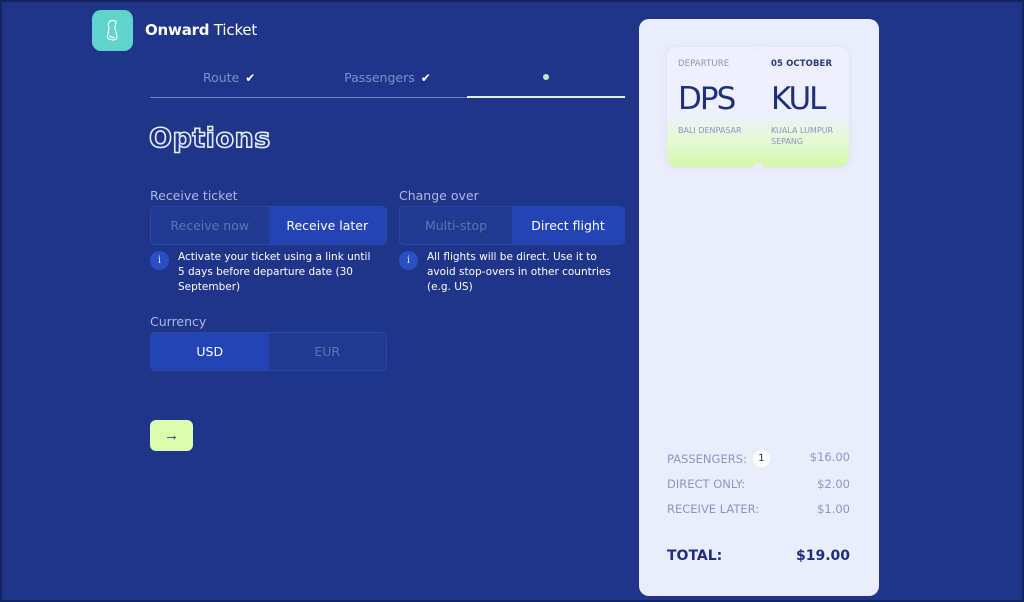 The width and height of the screenshot is (1024, 602). I want to click on change-over-toggle: Multi-stop Direct flight, so click(512, 225).